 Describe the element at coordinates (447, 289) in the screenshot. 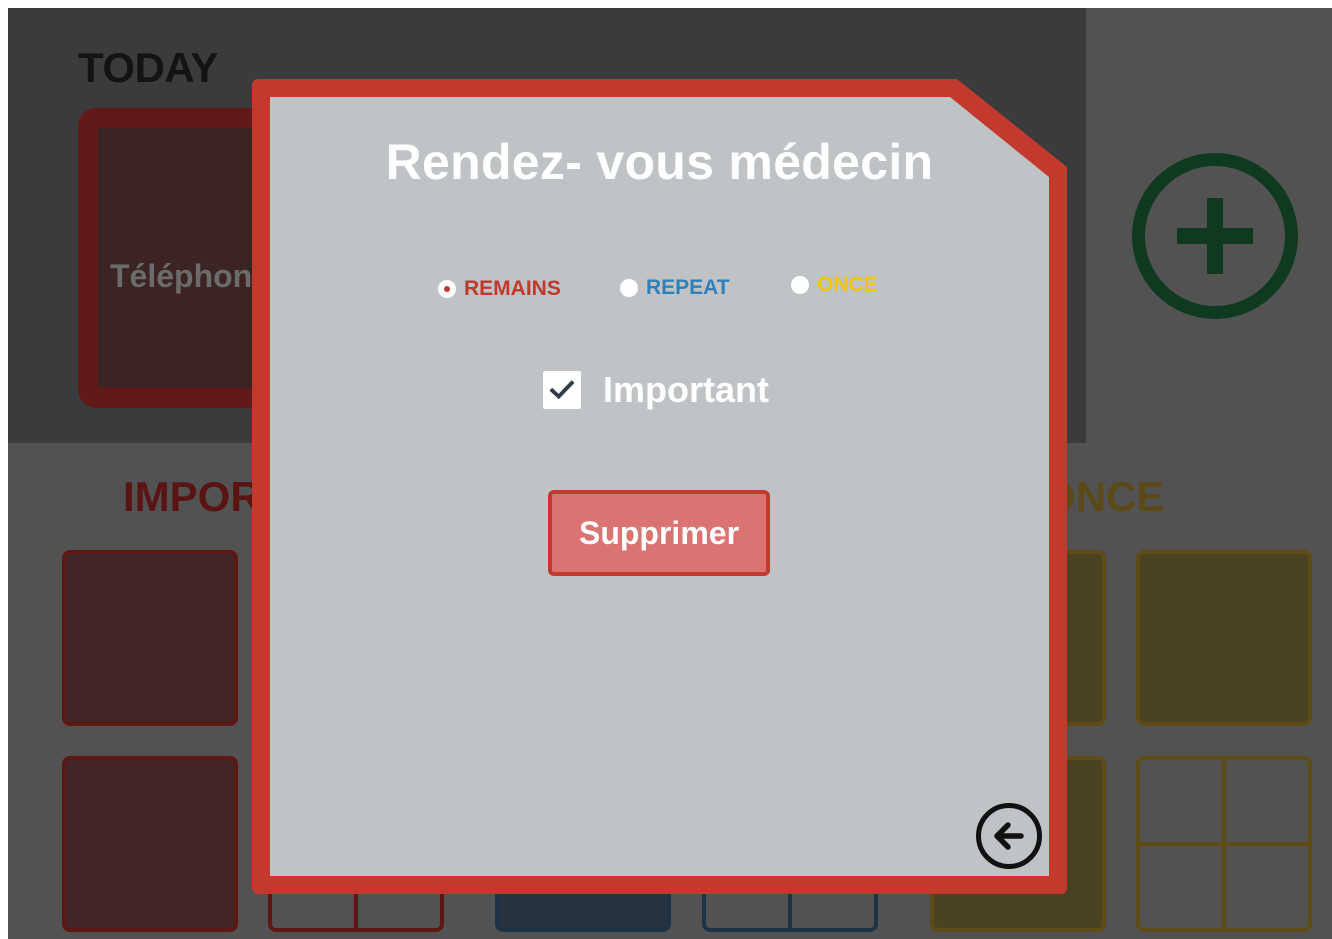

I see `radio-dot-selected` at that location.